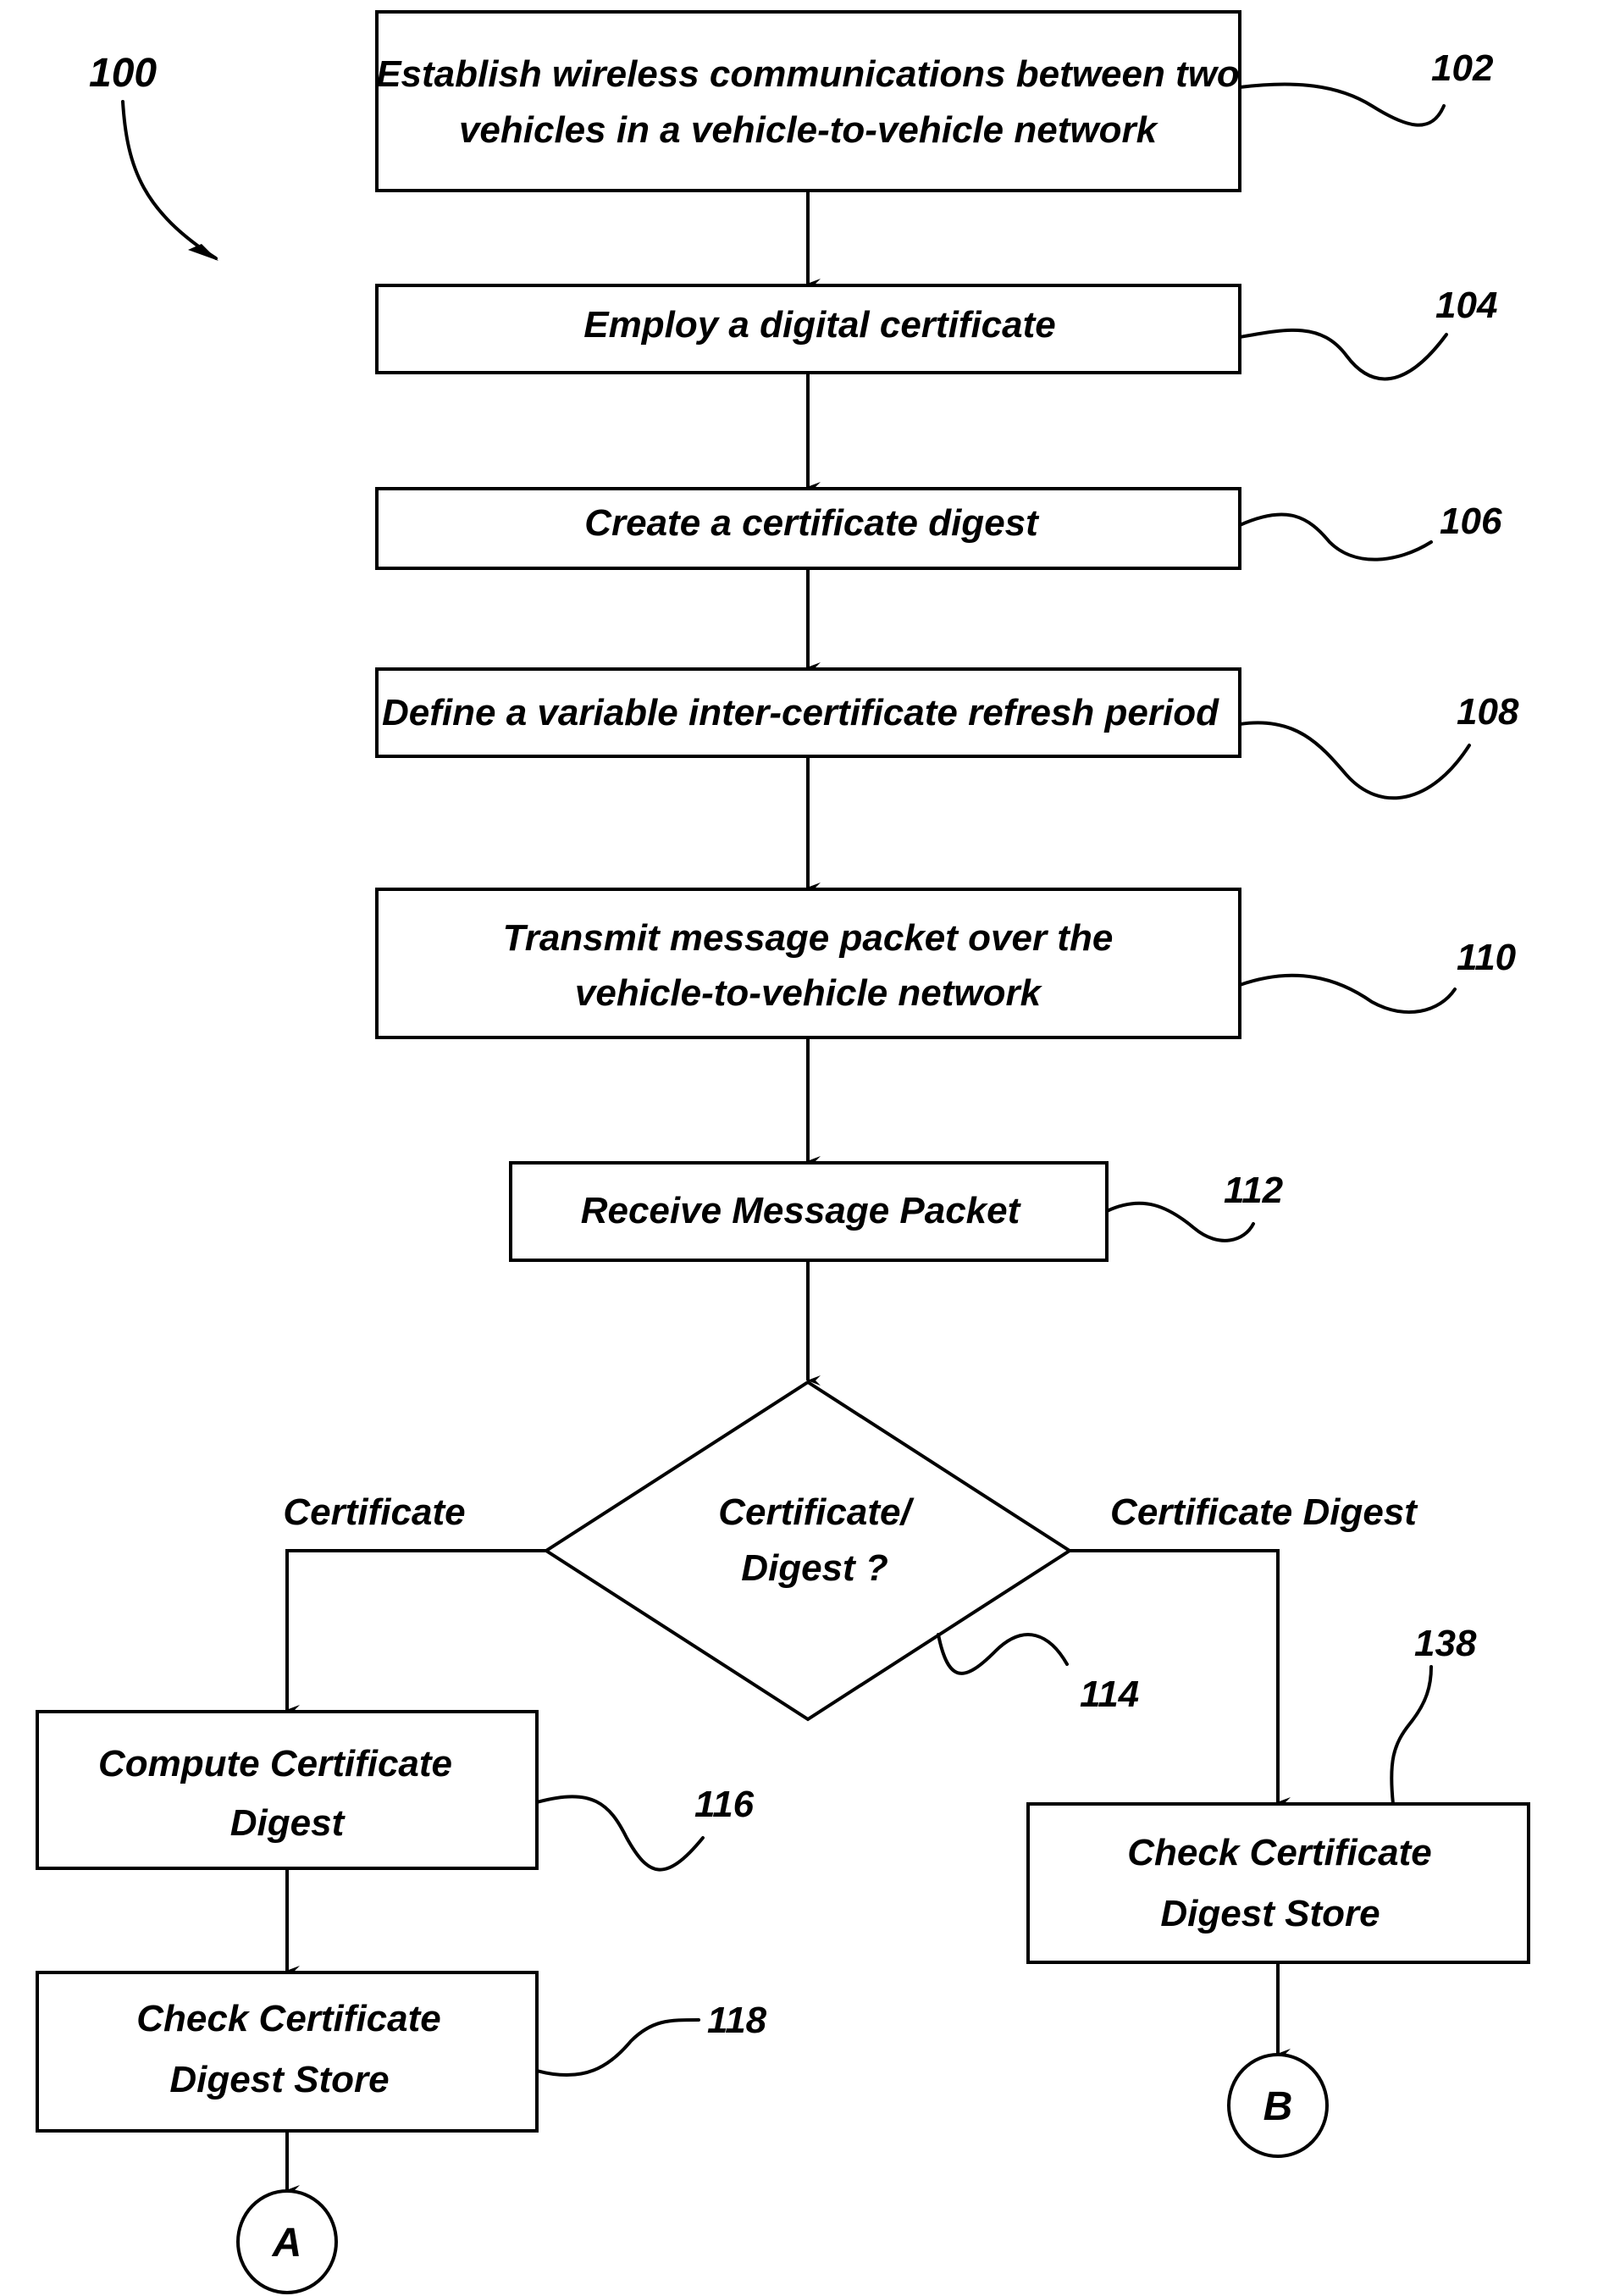 The width and height of the screenshot is (1598, 2296). I want to click on branch-label-certificate: Certificate, so click(374, 1512).